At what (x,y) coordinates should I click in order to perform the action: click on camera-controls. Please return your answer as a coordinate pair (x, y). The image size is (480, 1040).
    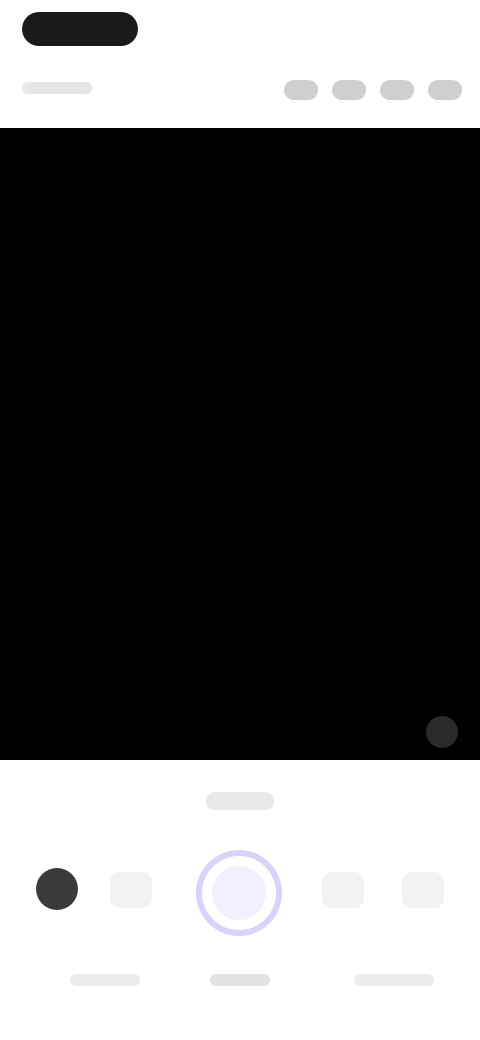
    Looking at the image, I should click on (240, 891).